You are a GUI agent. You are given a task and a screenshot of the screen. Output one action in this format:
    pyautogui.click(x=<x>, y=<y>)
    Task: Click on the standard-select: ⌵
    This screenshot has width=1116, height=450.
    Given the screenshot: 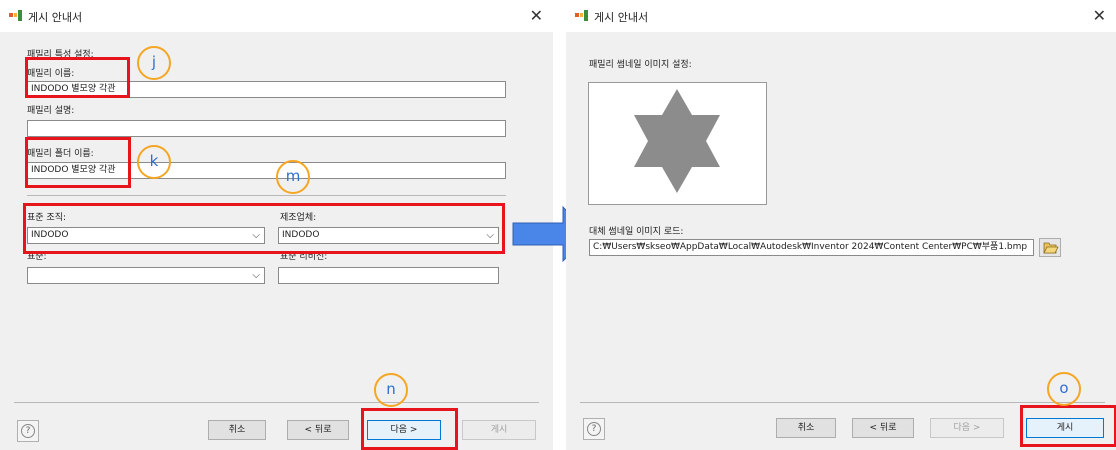 What is the action you would take?
    pyautogui.click(x=146, y=275)
    